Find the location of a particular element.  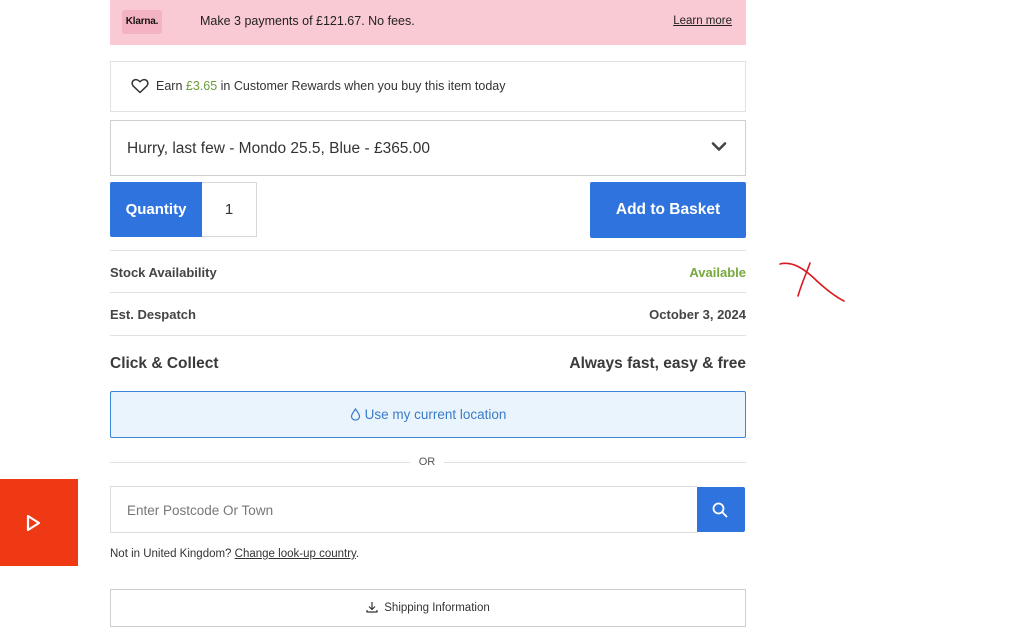

quantity-label: Quantity is located at coordinates (156, 209).